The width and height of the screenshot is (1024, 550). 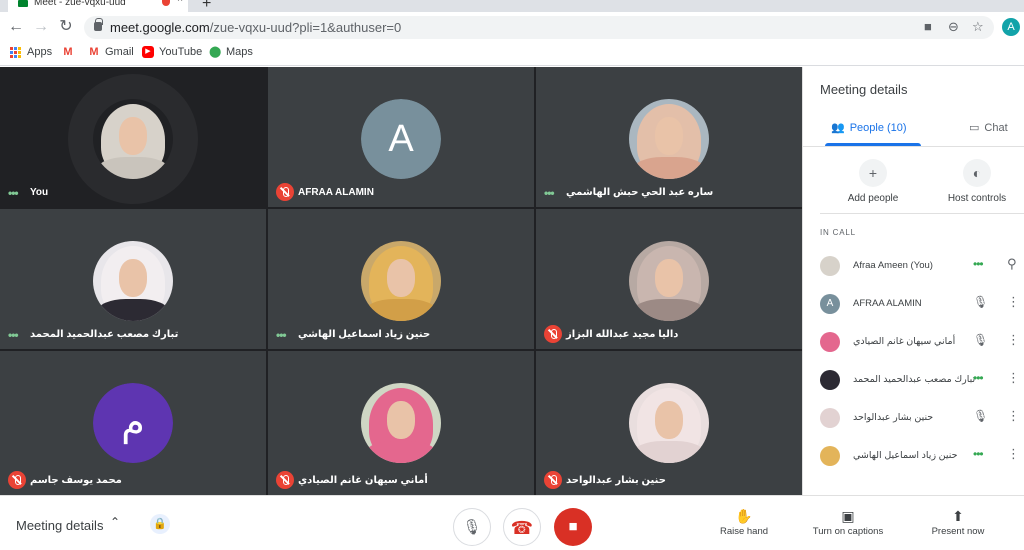 I want to click on participant-name: محمد يوسف جاسم, so click(x=76, y=480).